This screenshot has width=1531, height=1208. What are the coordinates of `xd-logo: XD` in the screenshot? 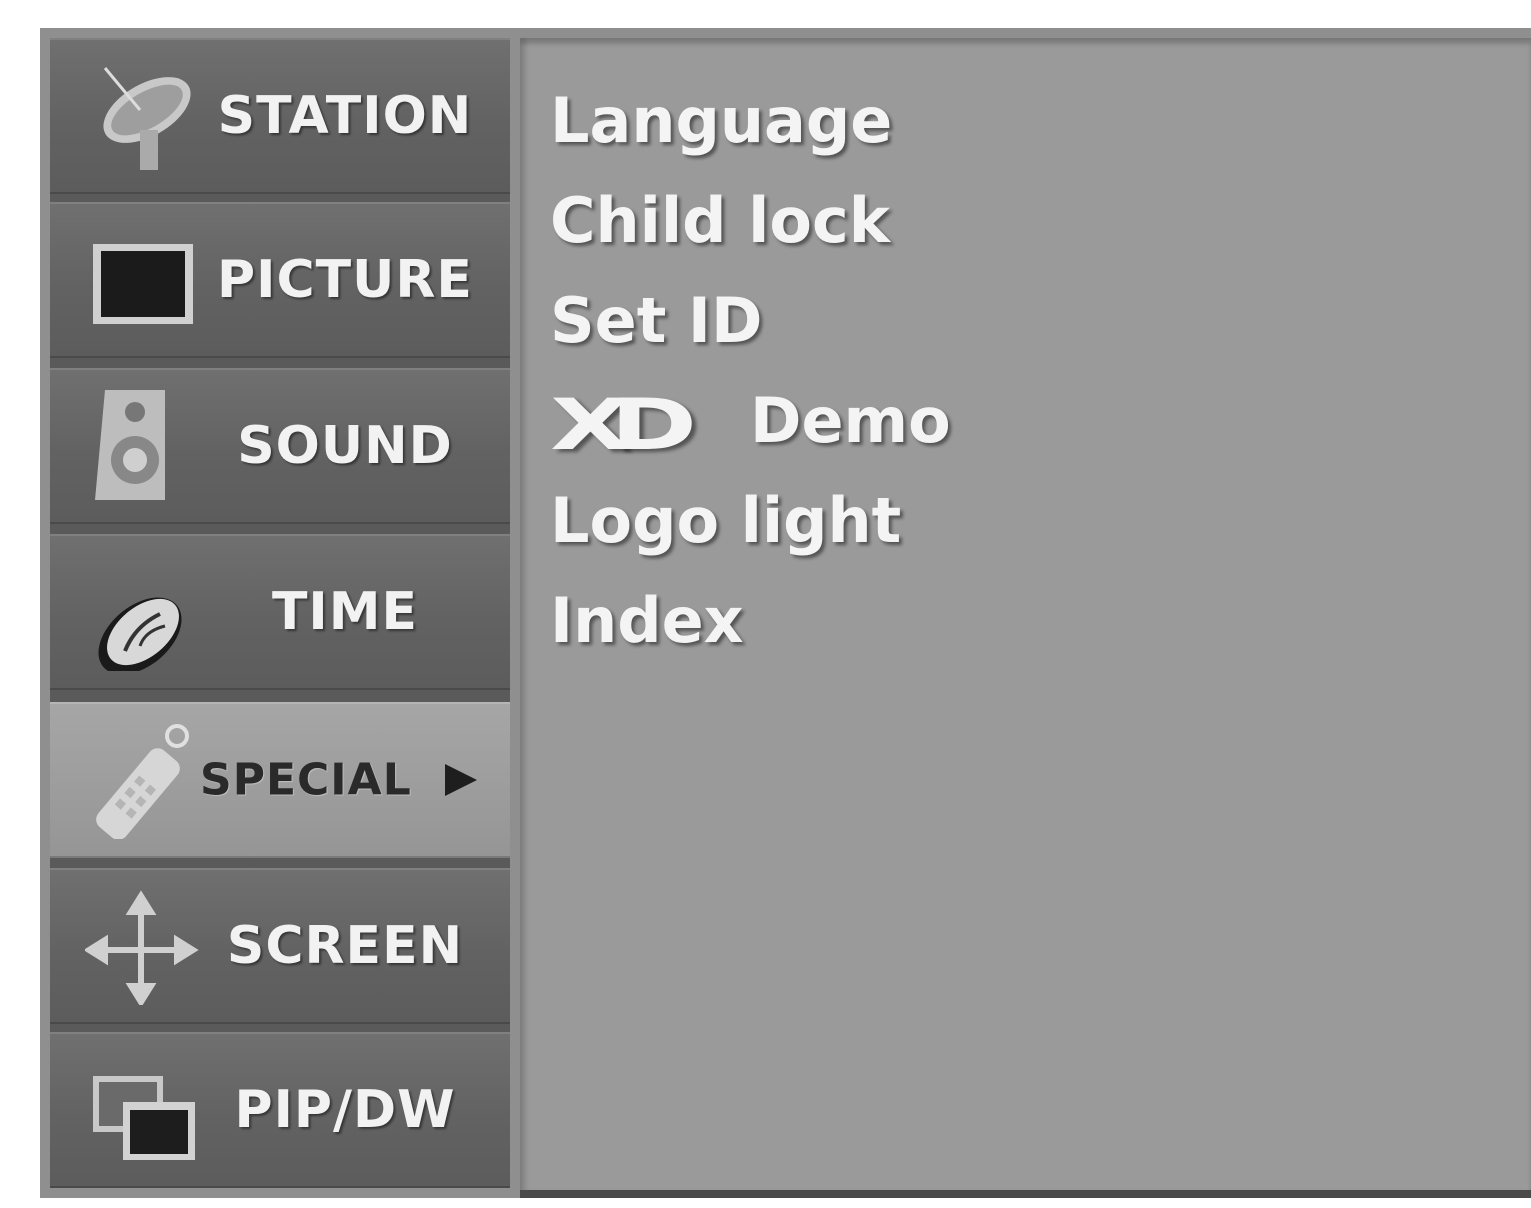 It's located at (623, 424).